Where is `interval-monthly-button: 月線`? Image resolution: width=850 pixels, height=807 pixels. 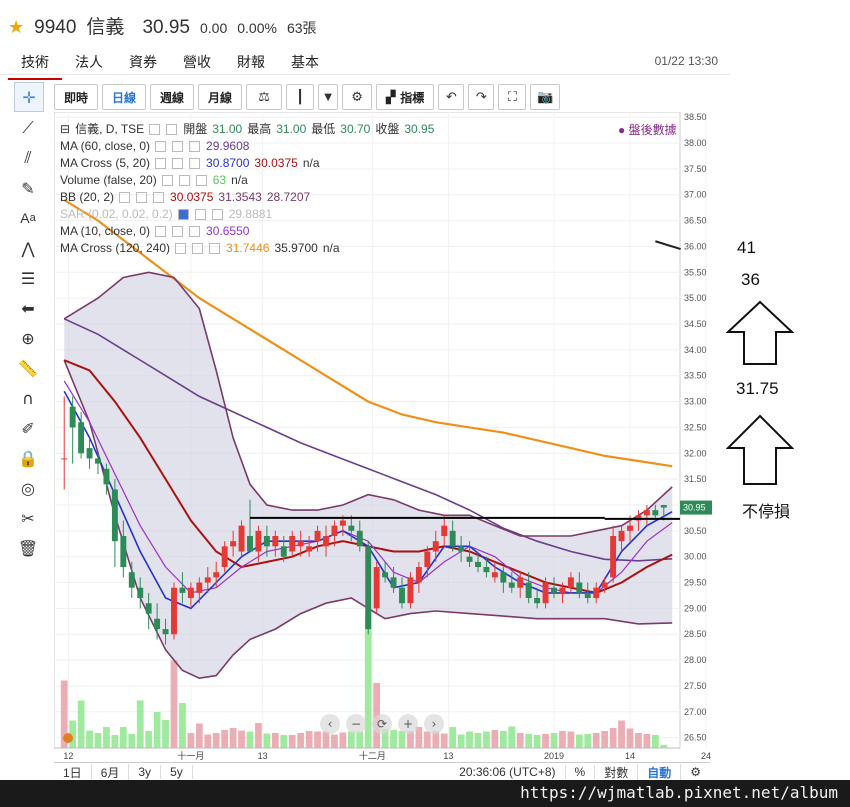
interval-monthly-button: 月線 is located at coordinates (220, 97).